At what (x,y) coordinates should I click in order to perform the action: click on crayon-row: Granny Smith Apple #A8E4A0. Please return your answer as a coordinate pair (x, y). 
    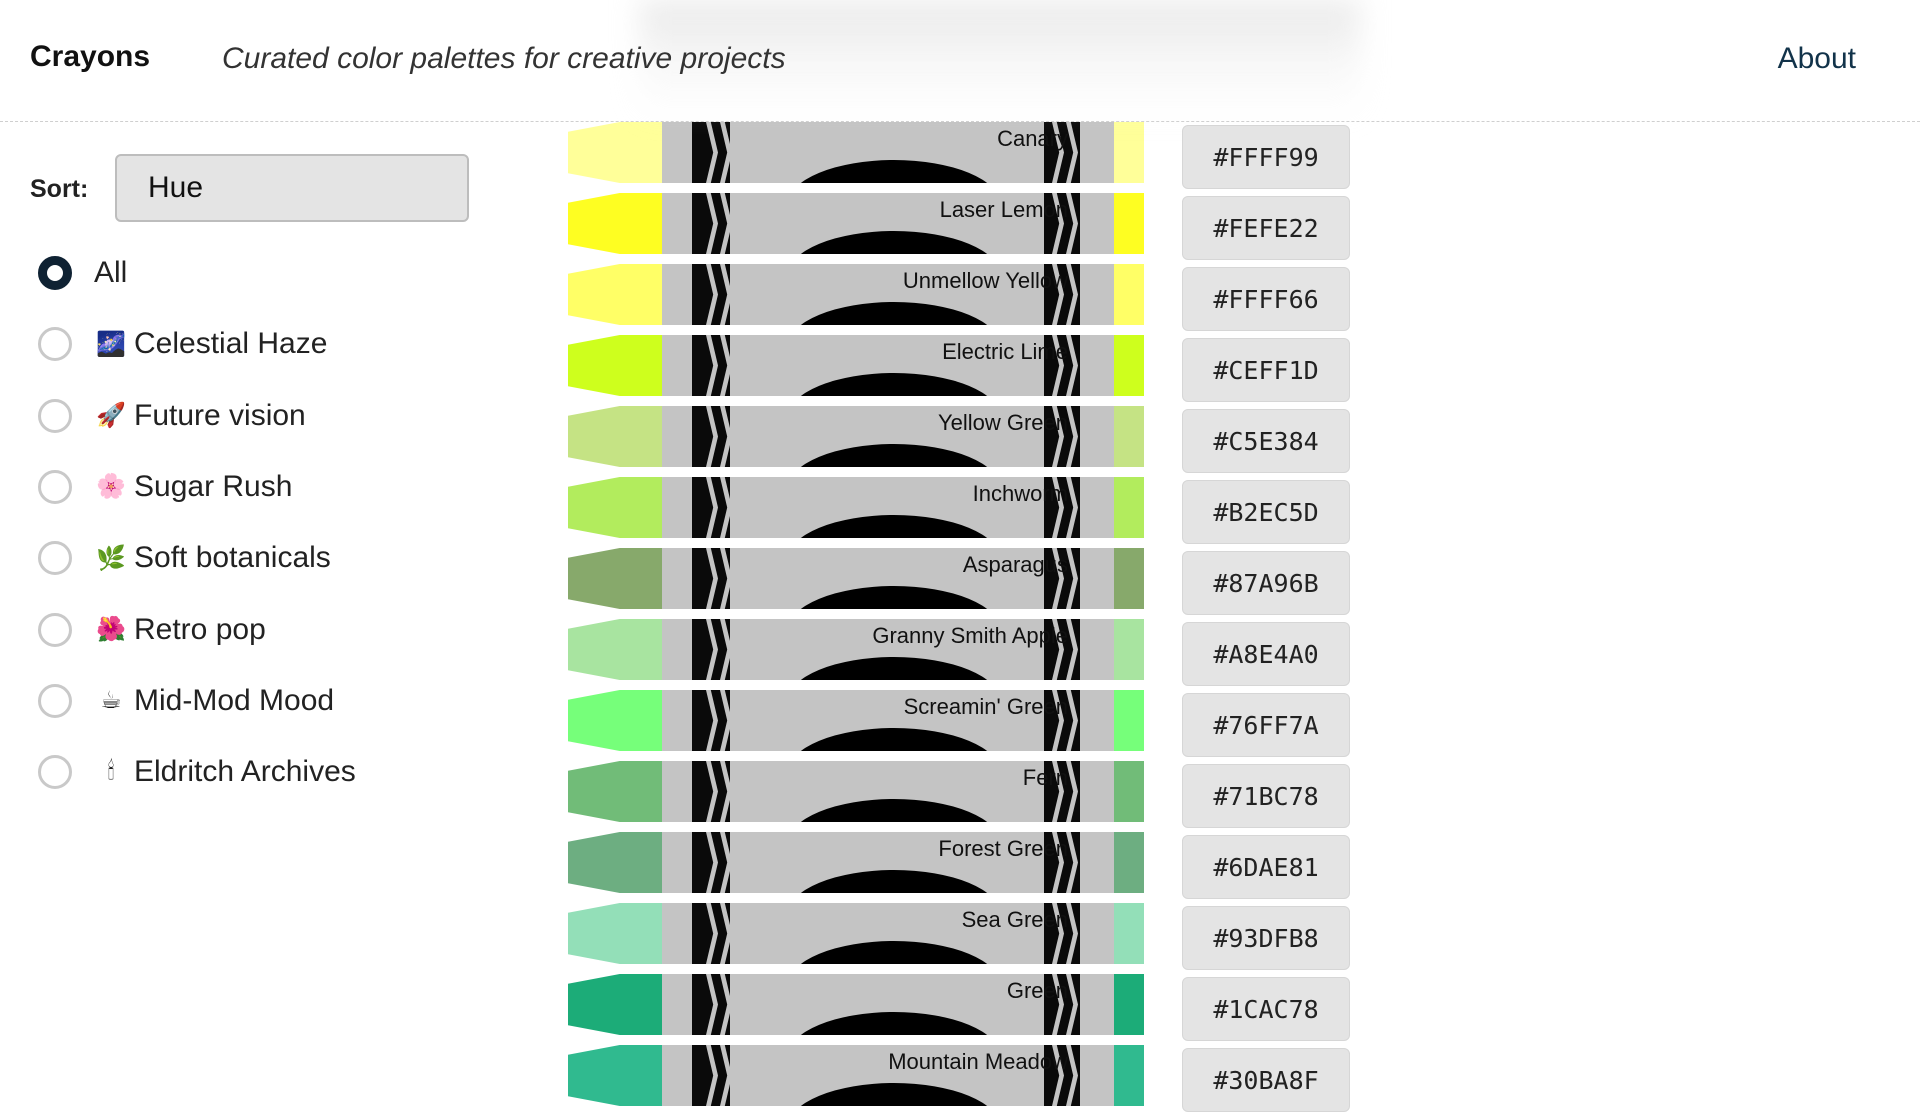
    Looking at the image, I should click on (968, 654).